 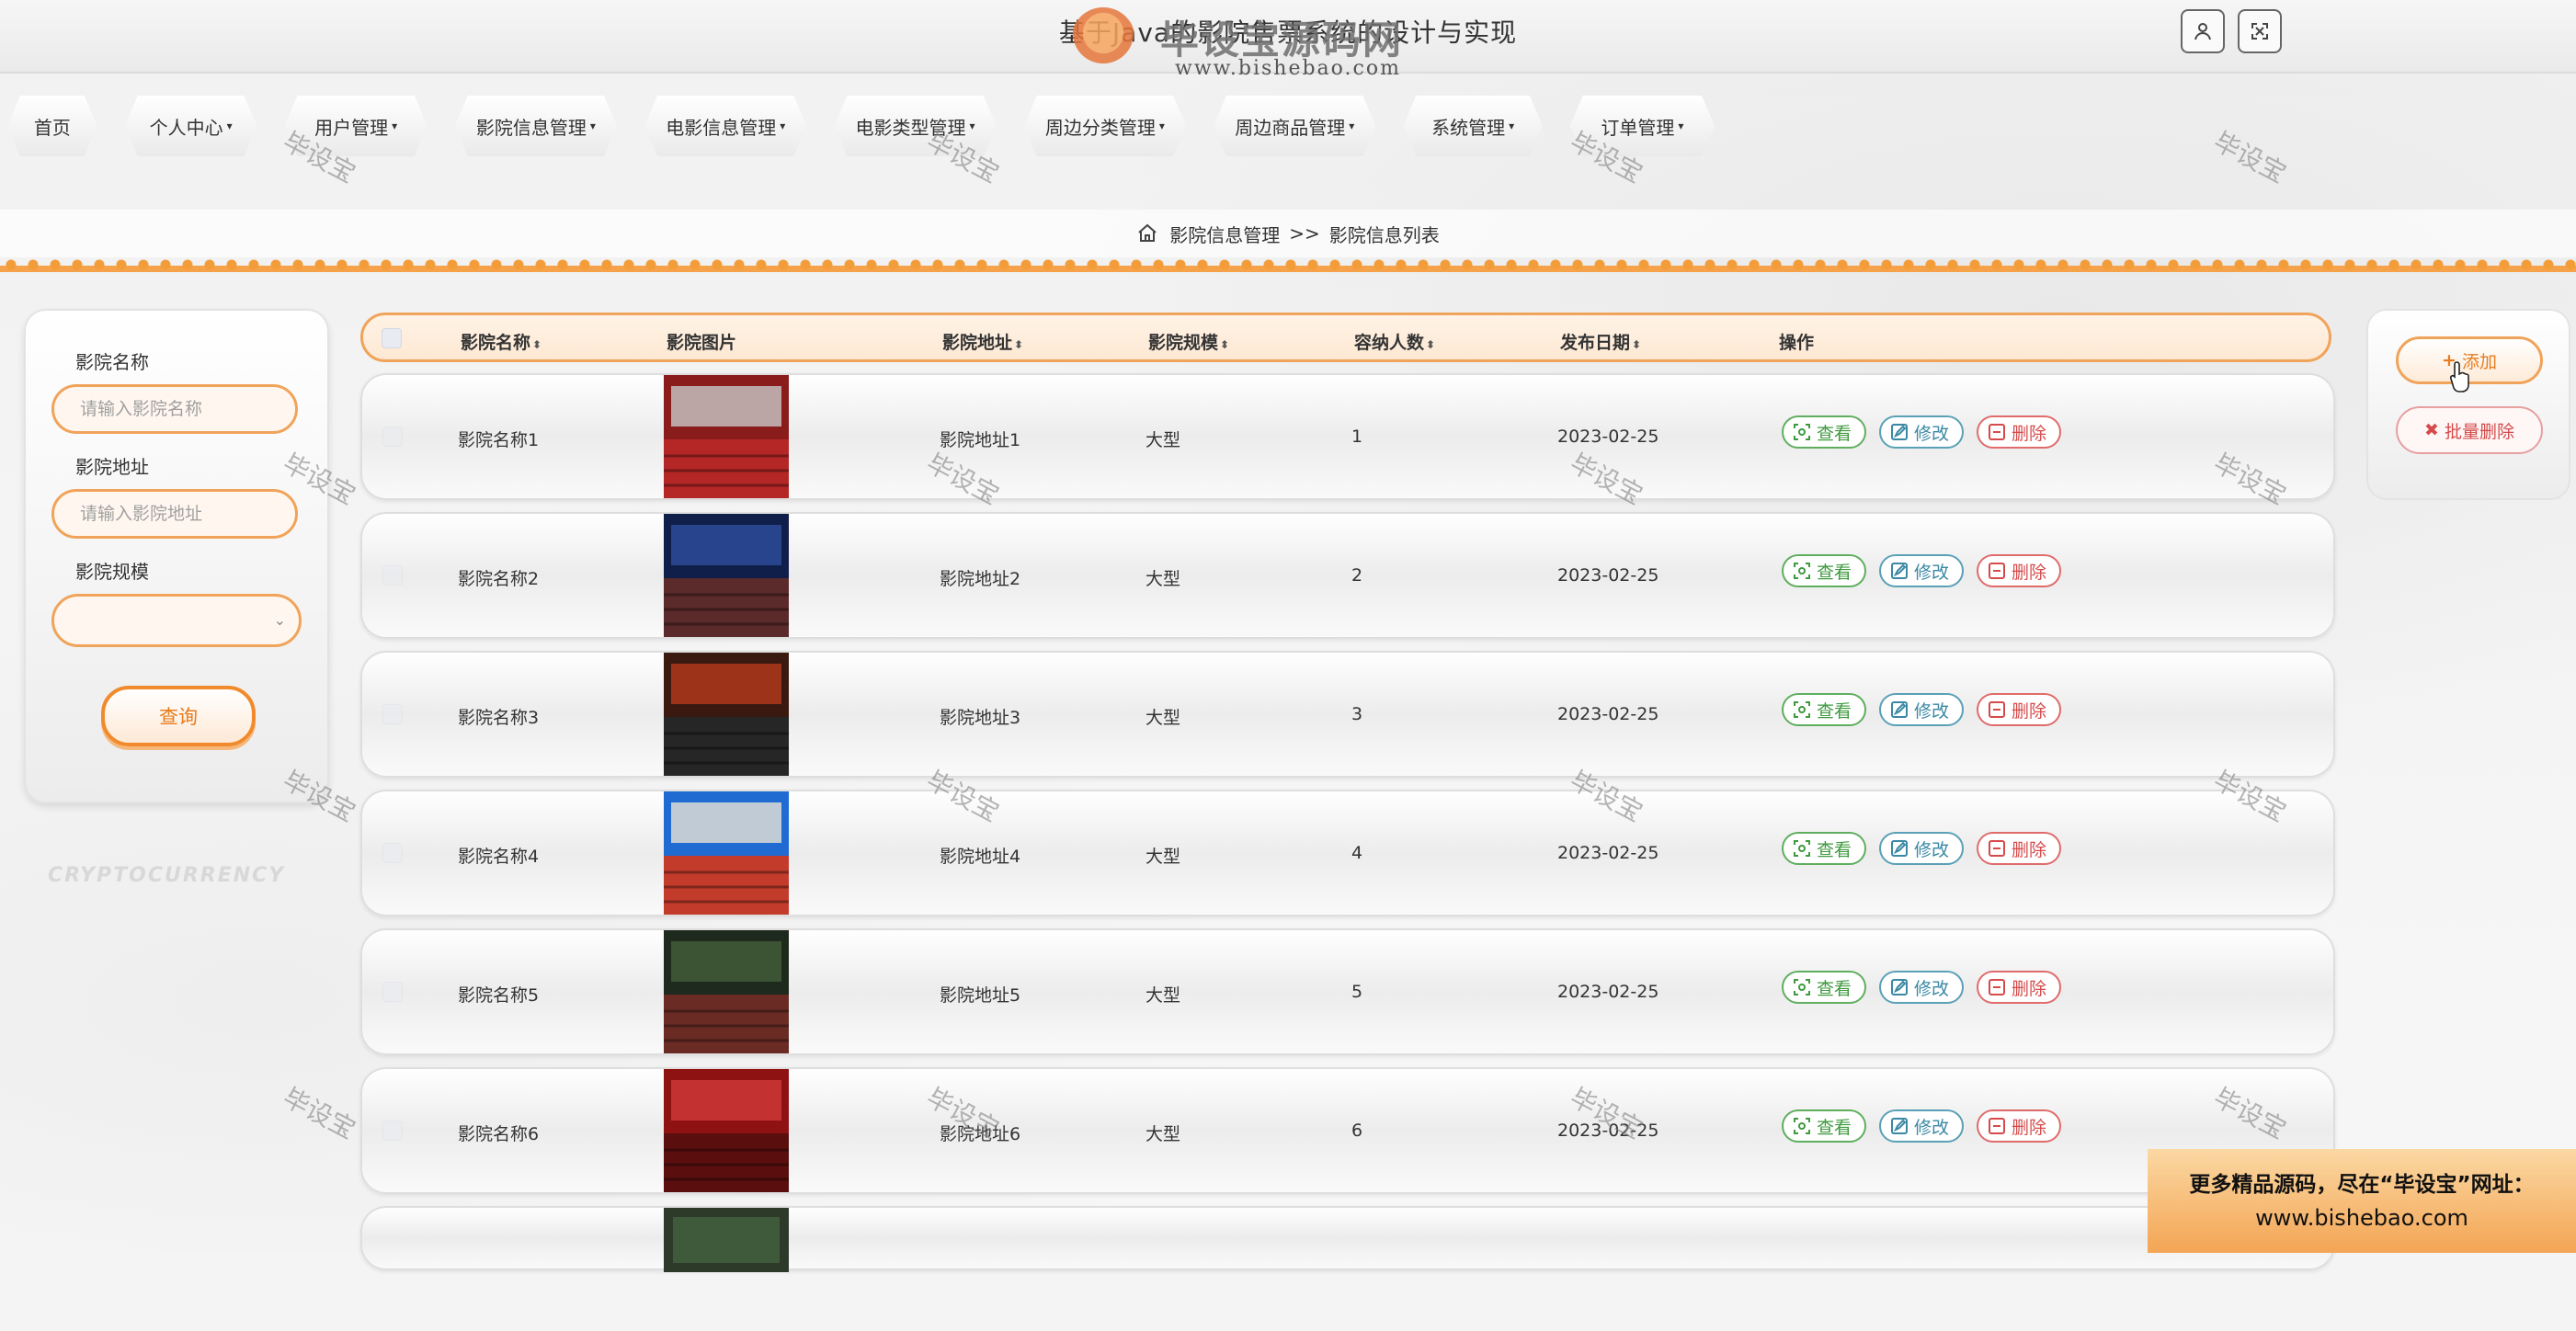 What do you see at coordinates (279, 620) in the screenshot?
I see `chevron-down-icon: ⌄` at bounding box center [279, 620].